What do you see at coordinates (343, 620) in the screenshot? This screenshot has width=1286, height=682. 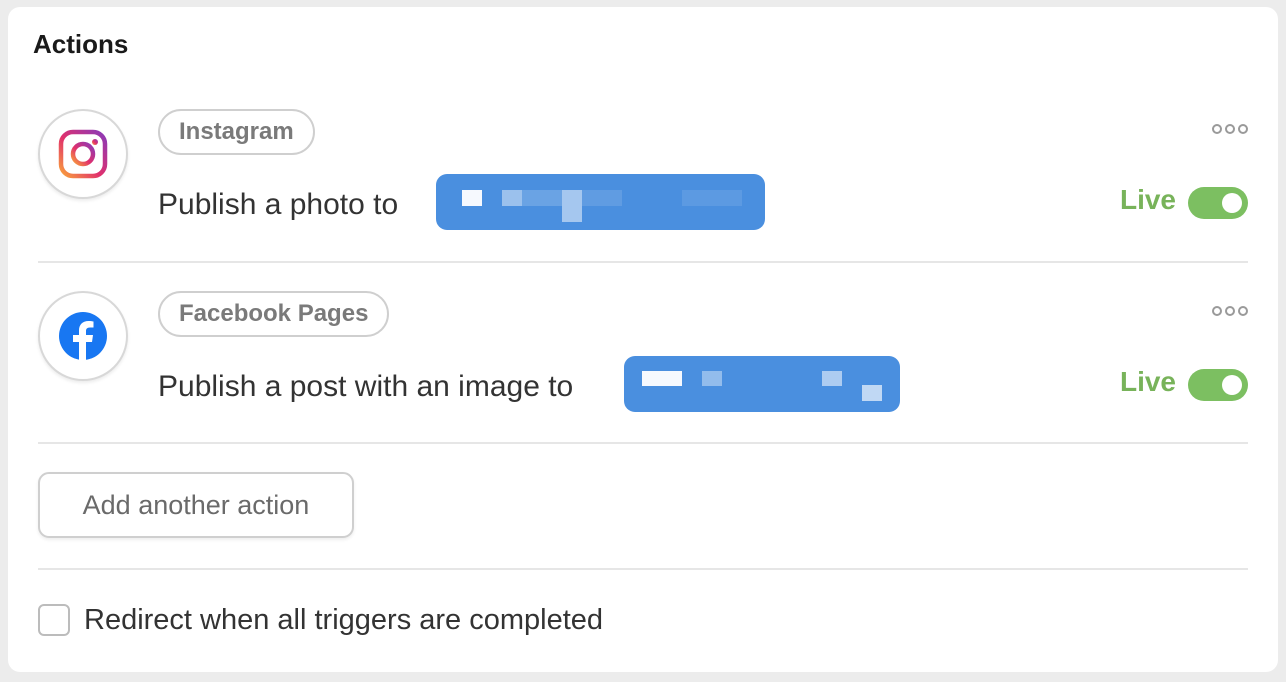 I see `redirect-label: Redirect when all triggers are completed` at bounding box center [343, 620].